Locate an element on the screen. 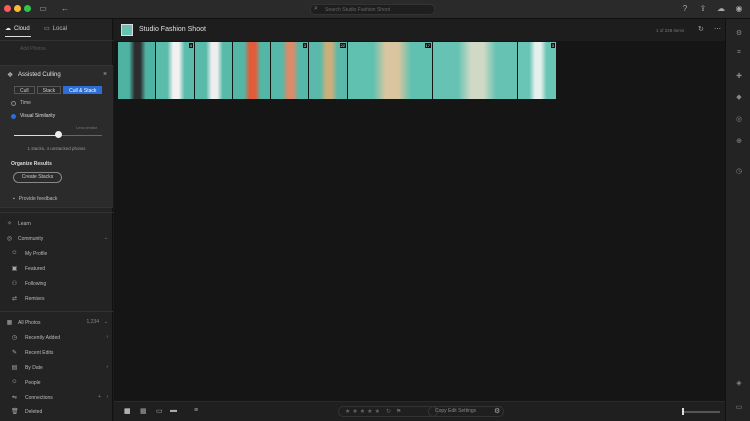  search-icon: ⌕ is located at coordinates (316, 8).